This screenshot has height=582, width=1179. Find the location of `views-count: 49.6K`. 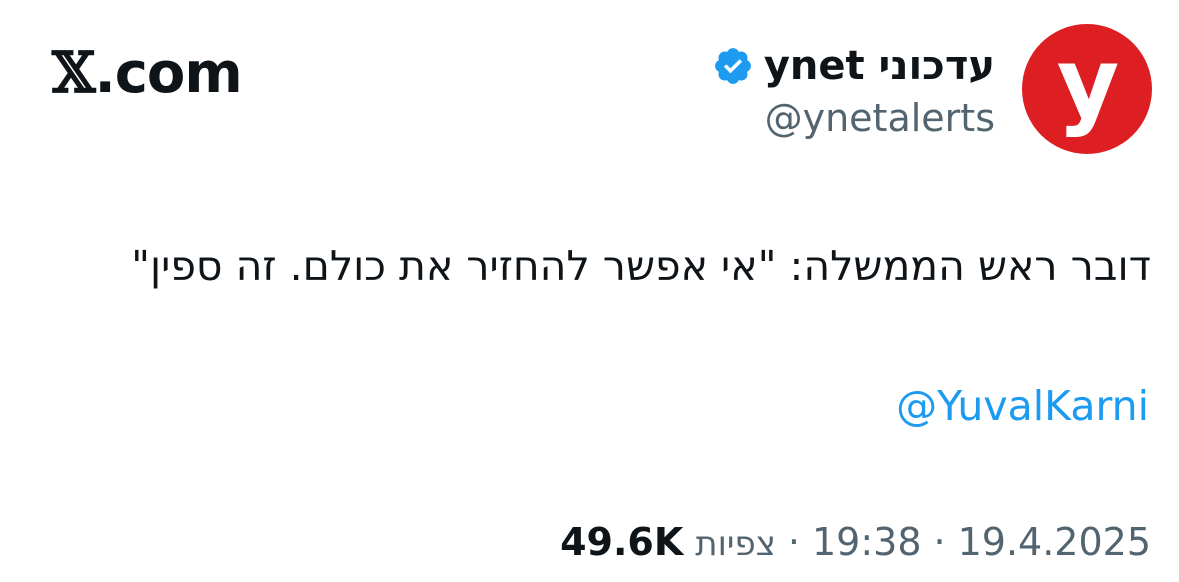

views-count: 49.6K is located at coordinates (621, 542).